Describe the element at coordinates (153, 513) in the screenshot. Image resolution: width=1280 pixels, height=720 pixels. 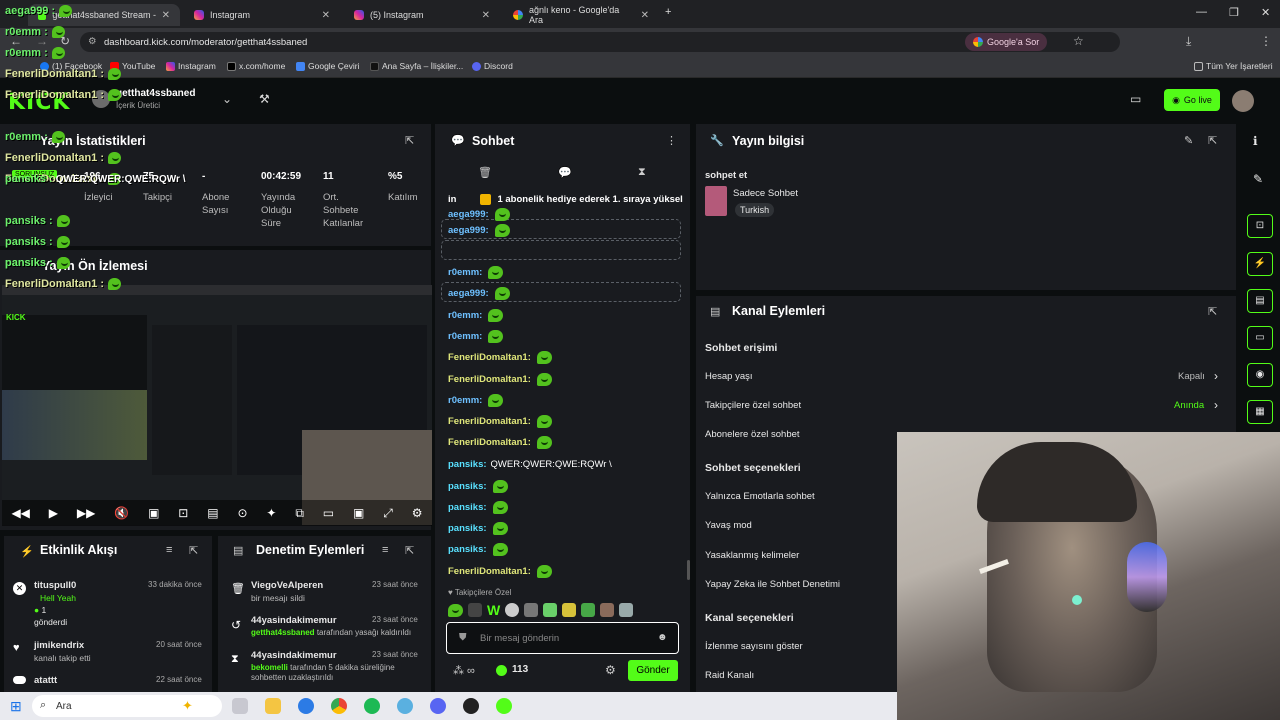
I see `camera-icon: ▣` at that location.